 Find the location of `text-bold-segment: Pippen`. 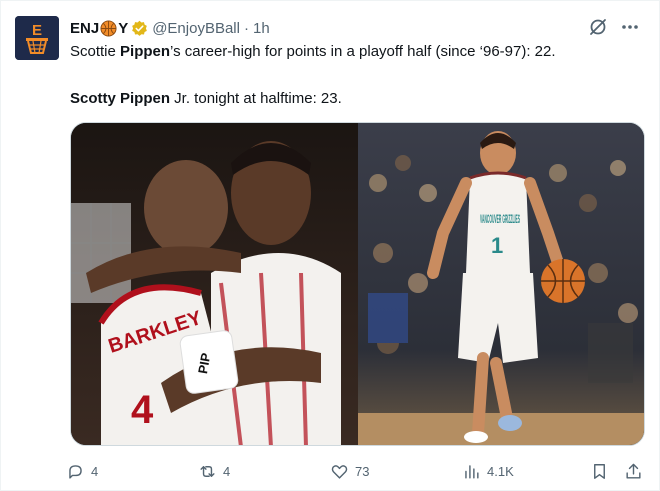

text-bold-segment: Pippen is located at coordinates (145, 51).